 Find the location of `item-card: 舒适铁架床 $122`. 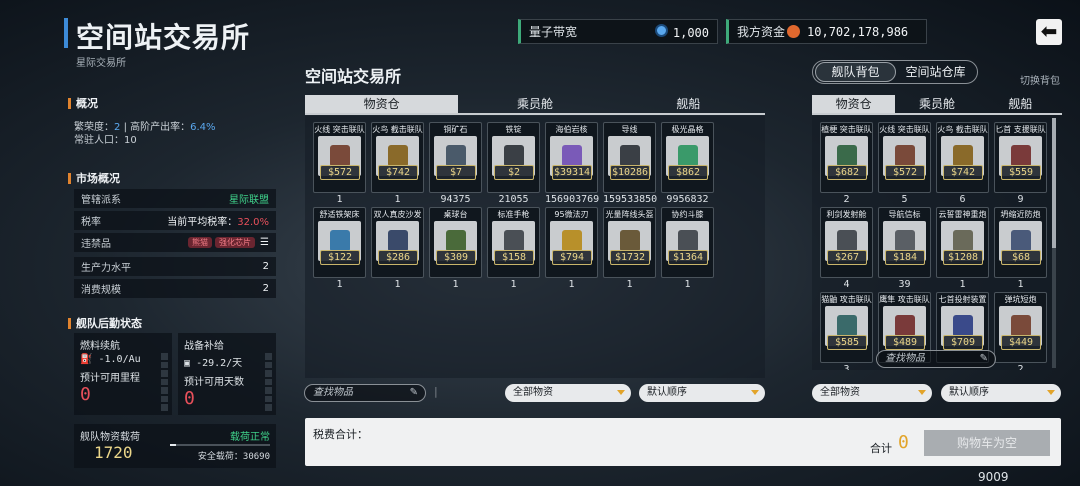

item-card: 舒适铁架床 $122 is located at coordinates (339, 242).